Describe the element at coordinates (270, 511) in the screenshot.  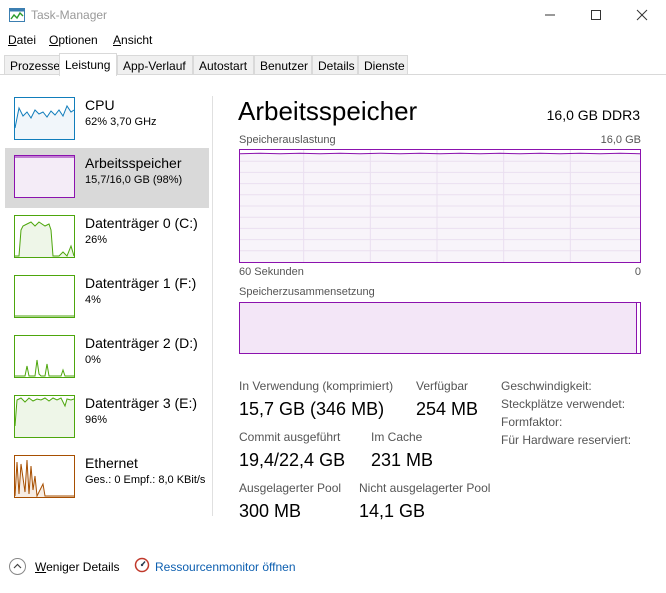
I see `paged-pool-value: 300 MB` at that location.